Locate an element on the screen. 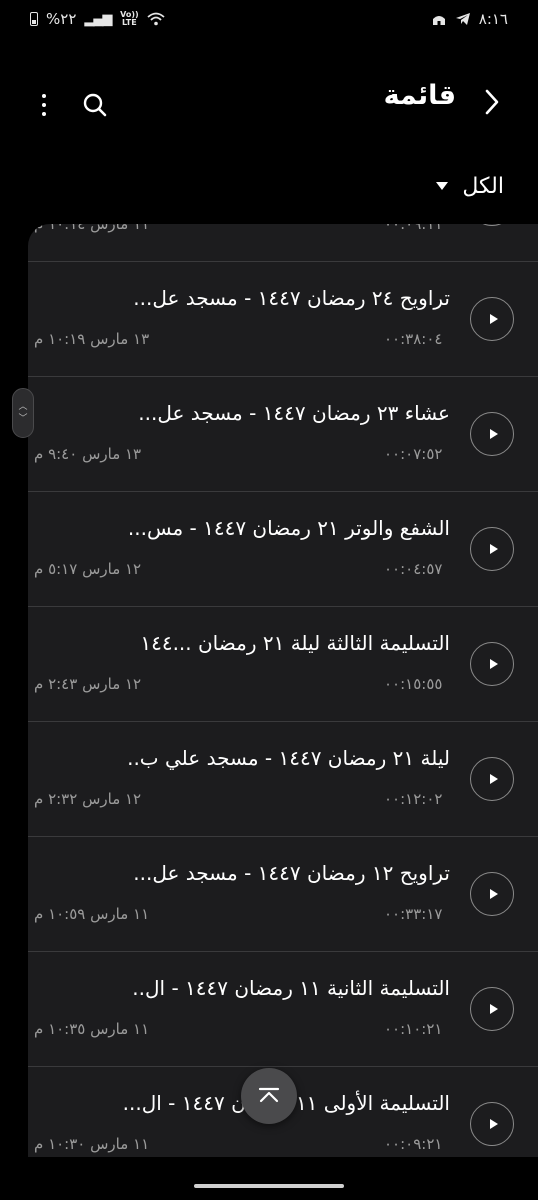 The height and width of the screenshot is (1200, 538). recording-date: ١١ مارس ١٠:٣٥ م is located at coordinates (92, 1029).